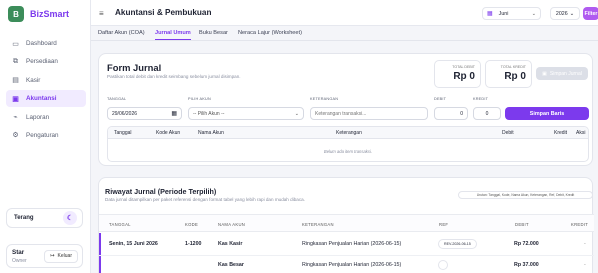 Image resolution: width=598 pixels, height=273 pixels. Describe the element at coordinates (46, 43) in the screenshot. I see `sidebar-item-dashboard: ▭ Dashboard` at that location.